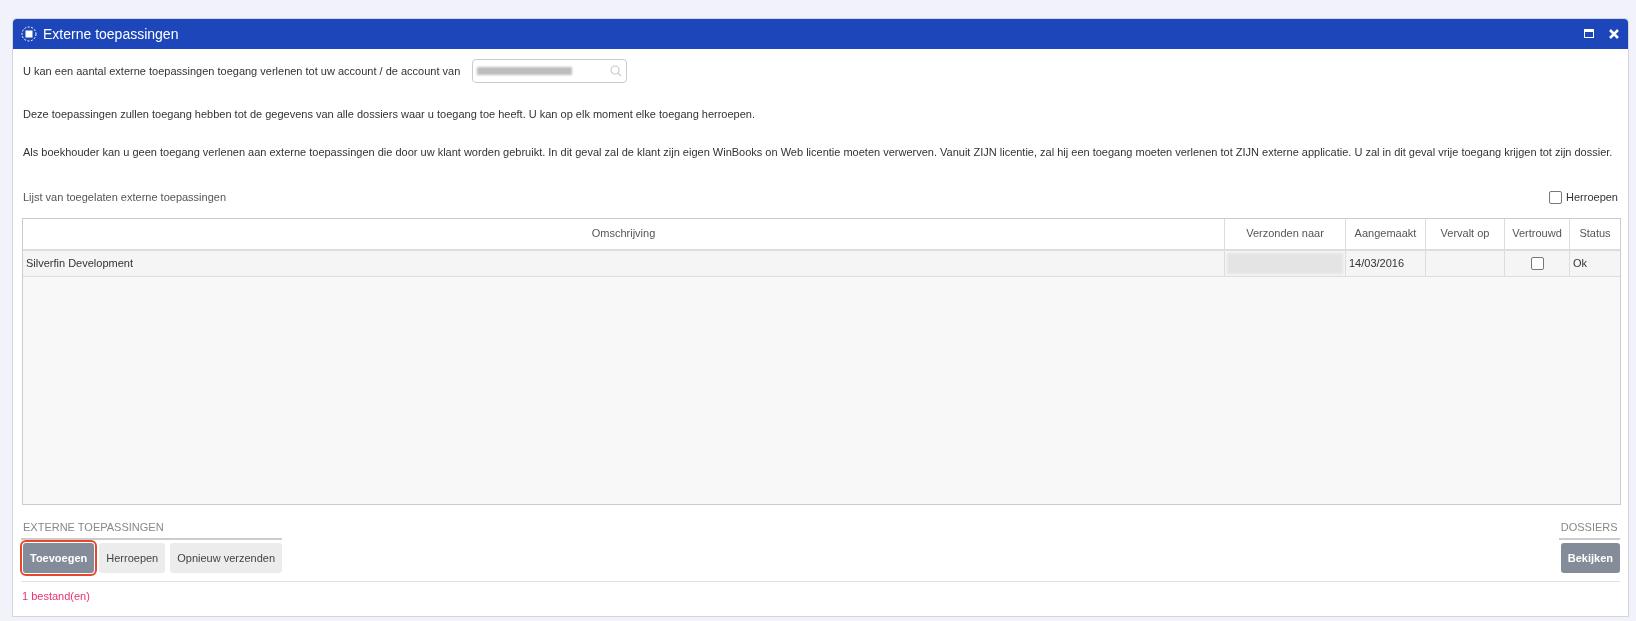 The height and width of the screenshot is (621, 1636). Describe the element at coordinates (389, 114) in the screenshot. I see `info-paragraph: Deze toepassingen zullen toegang hebben tot de gegevens van alle dossiers waar u toegang toe heeft. U kan op elk moment elke toegang herroepen.` at that location.